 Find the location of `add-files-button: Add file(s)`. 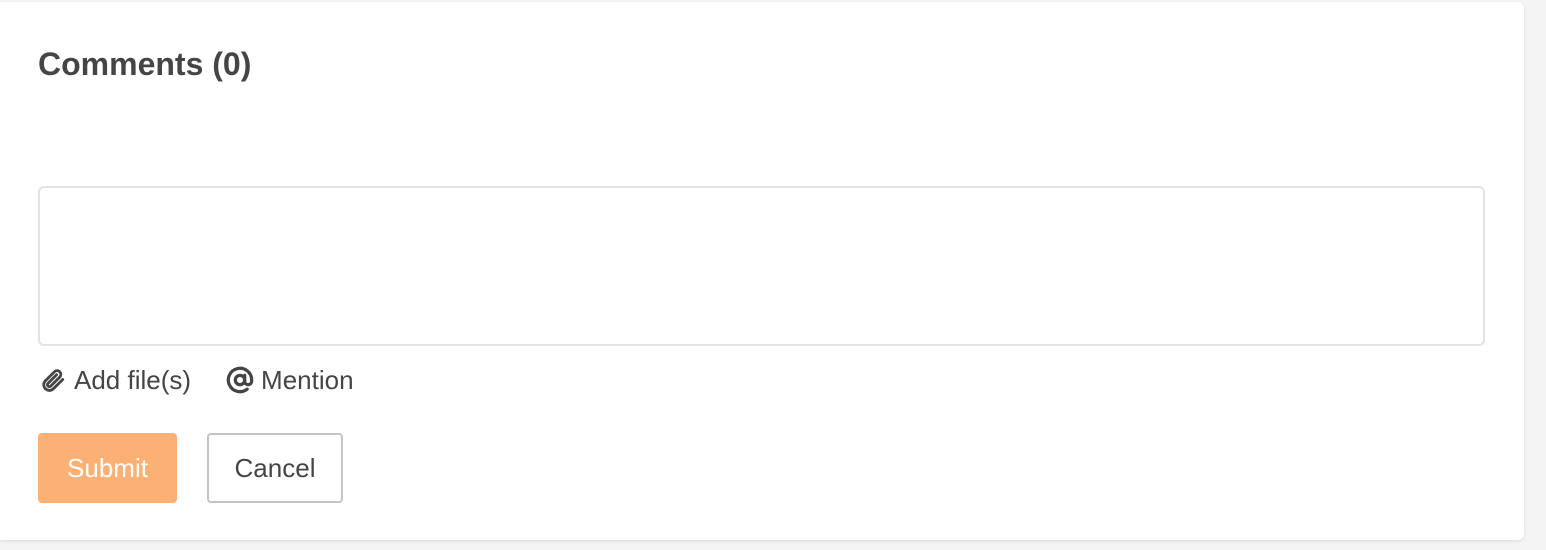

add-files-button: Add file(s) is located at coordinates (114, 380).